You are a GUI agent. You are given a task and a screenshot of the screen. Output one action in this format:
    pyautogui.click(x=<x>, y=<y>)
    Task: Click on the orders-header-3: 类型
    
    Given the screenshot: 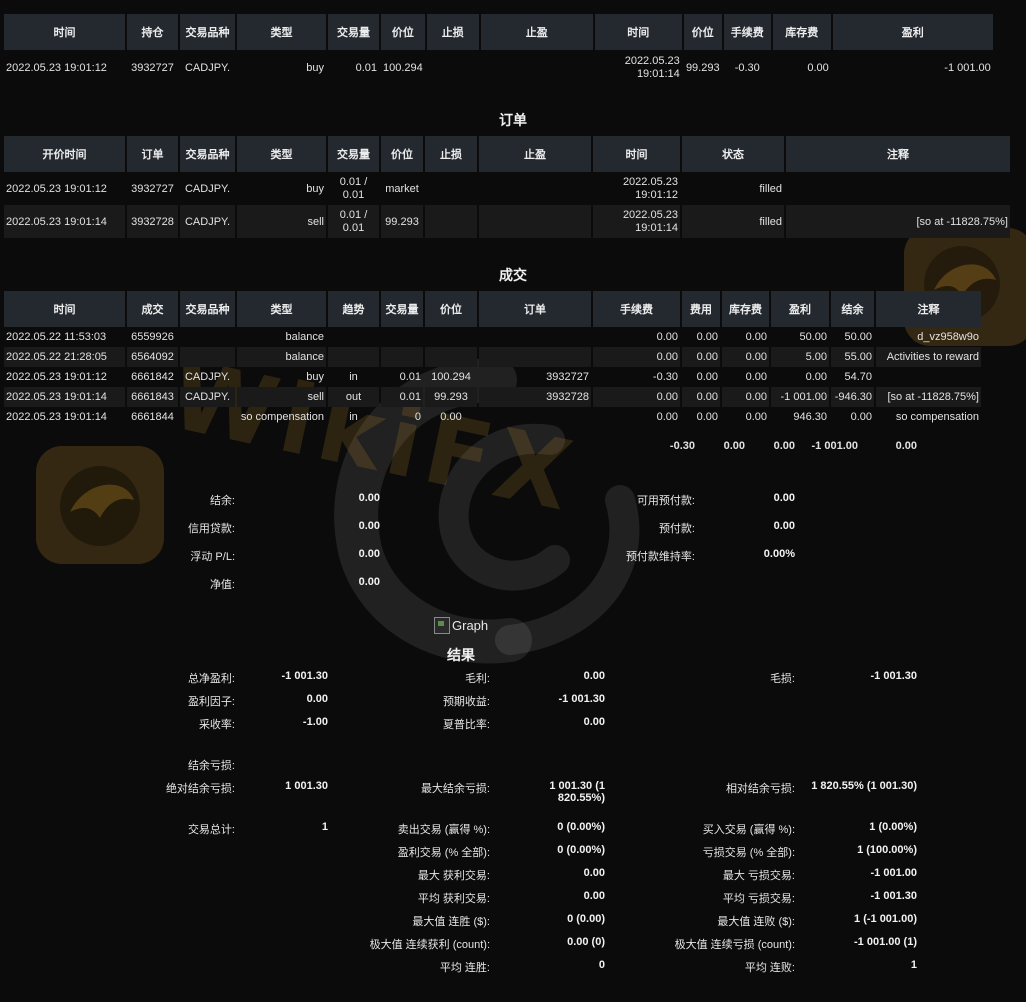 What is the action you would take?
    pyautogui.click(x=281, y=154)
    